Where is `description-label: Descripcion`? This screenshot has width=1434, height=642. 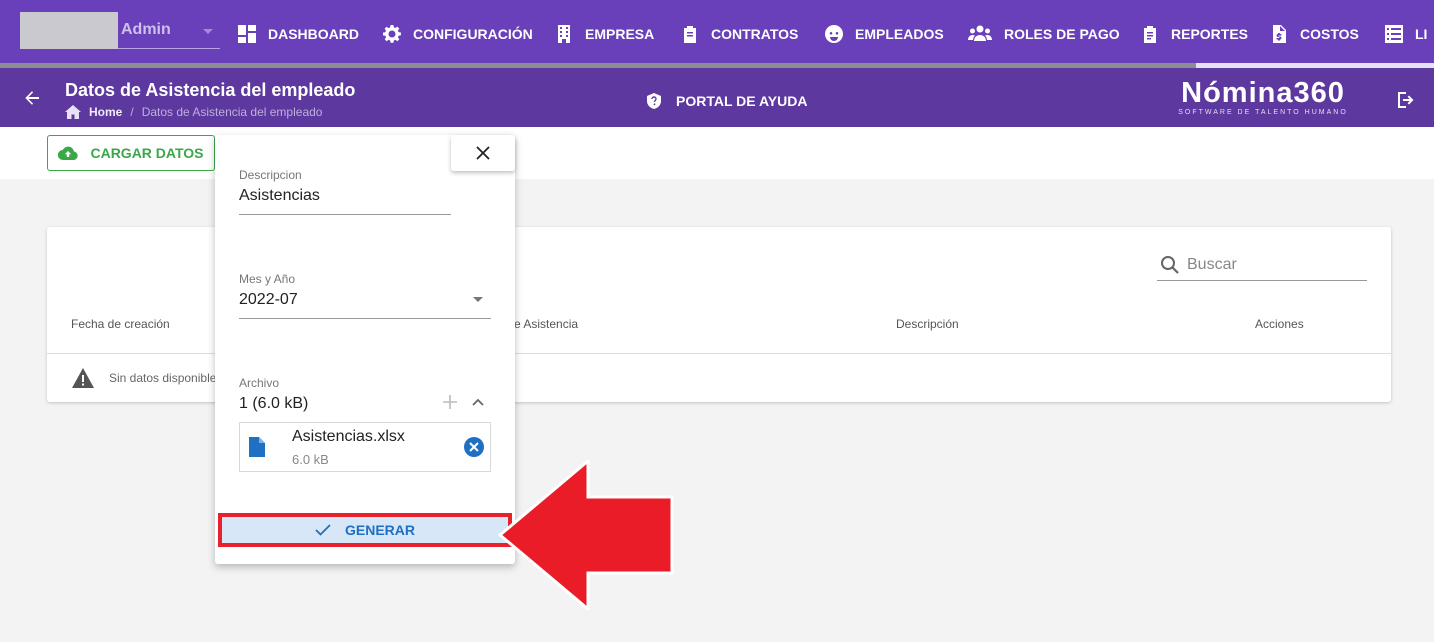
description-label: Descripcion is located at coordinates (270, 175).